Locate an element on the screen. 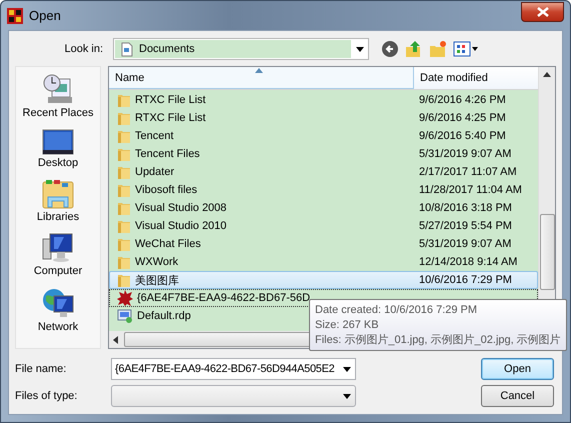 The image size is (571, 423). date-modified: 11/28/2017 11:04 AM is located at coordinates (470, 190).